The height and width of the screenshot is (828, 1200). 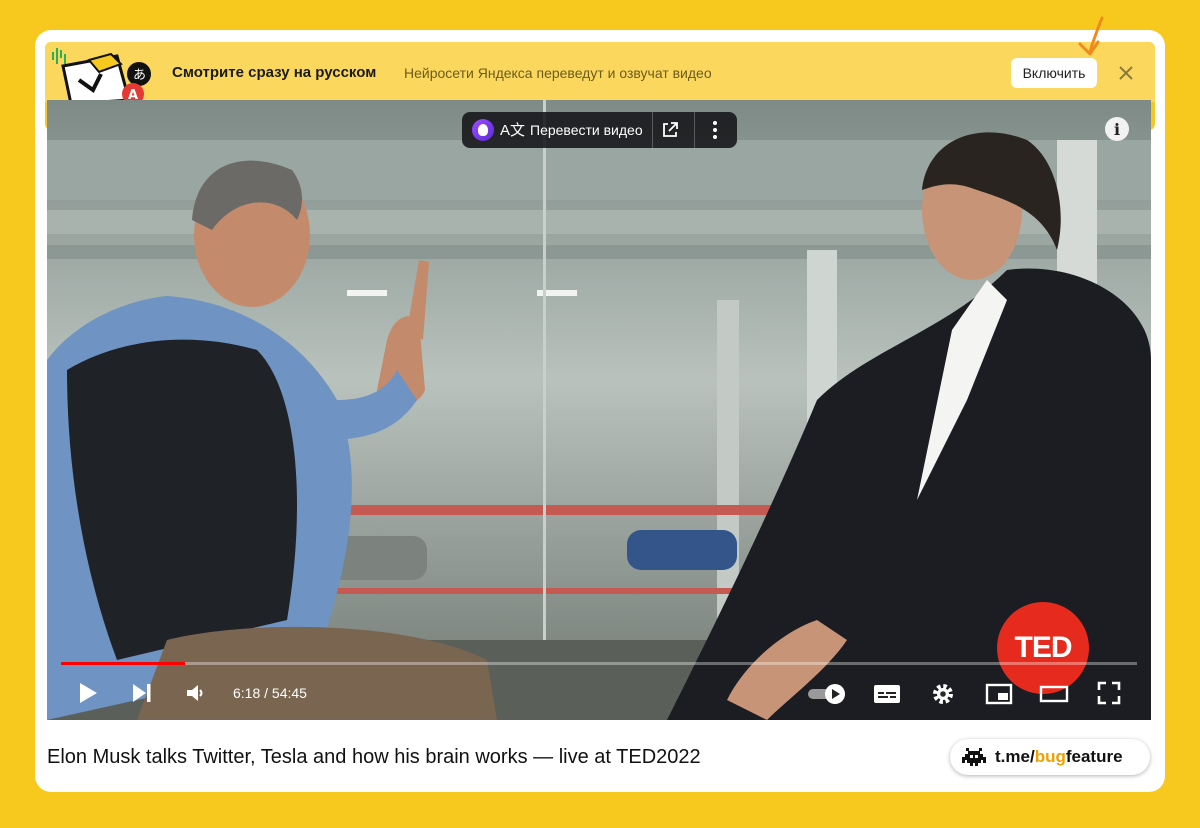 What do you see at coordinates (513, 130) in the screenshot?
I see `translate-icon: A文` at bounding box center [513, 130].